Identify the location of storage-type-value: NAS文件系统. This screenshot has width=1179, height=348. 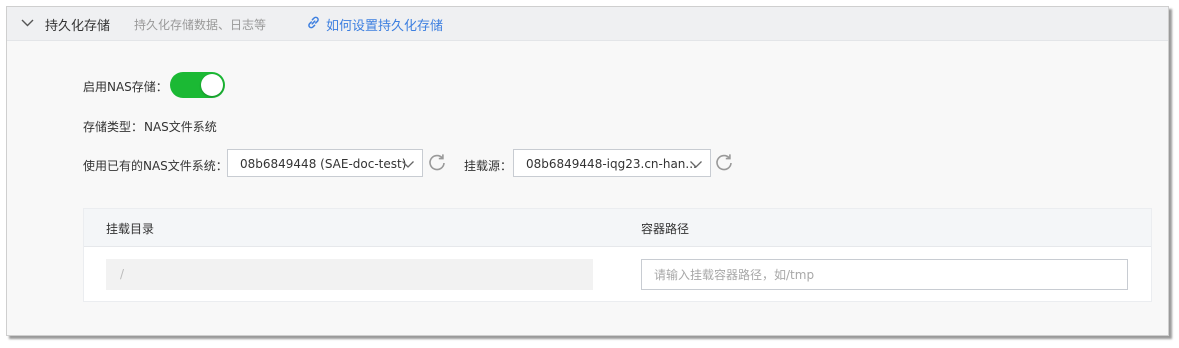
(180, 127).